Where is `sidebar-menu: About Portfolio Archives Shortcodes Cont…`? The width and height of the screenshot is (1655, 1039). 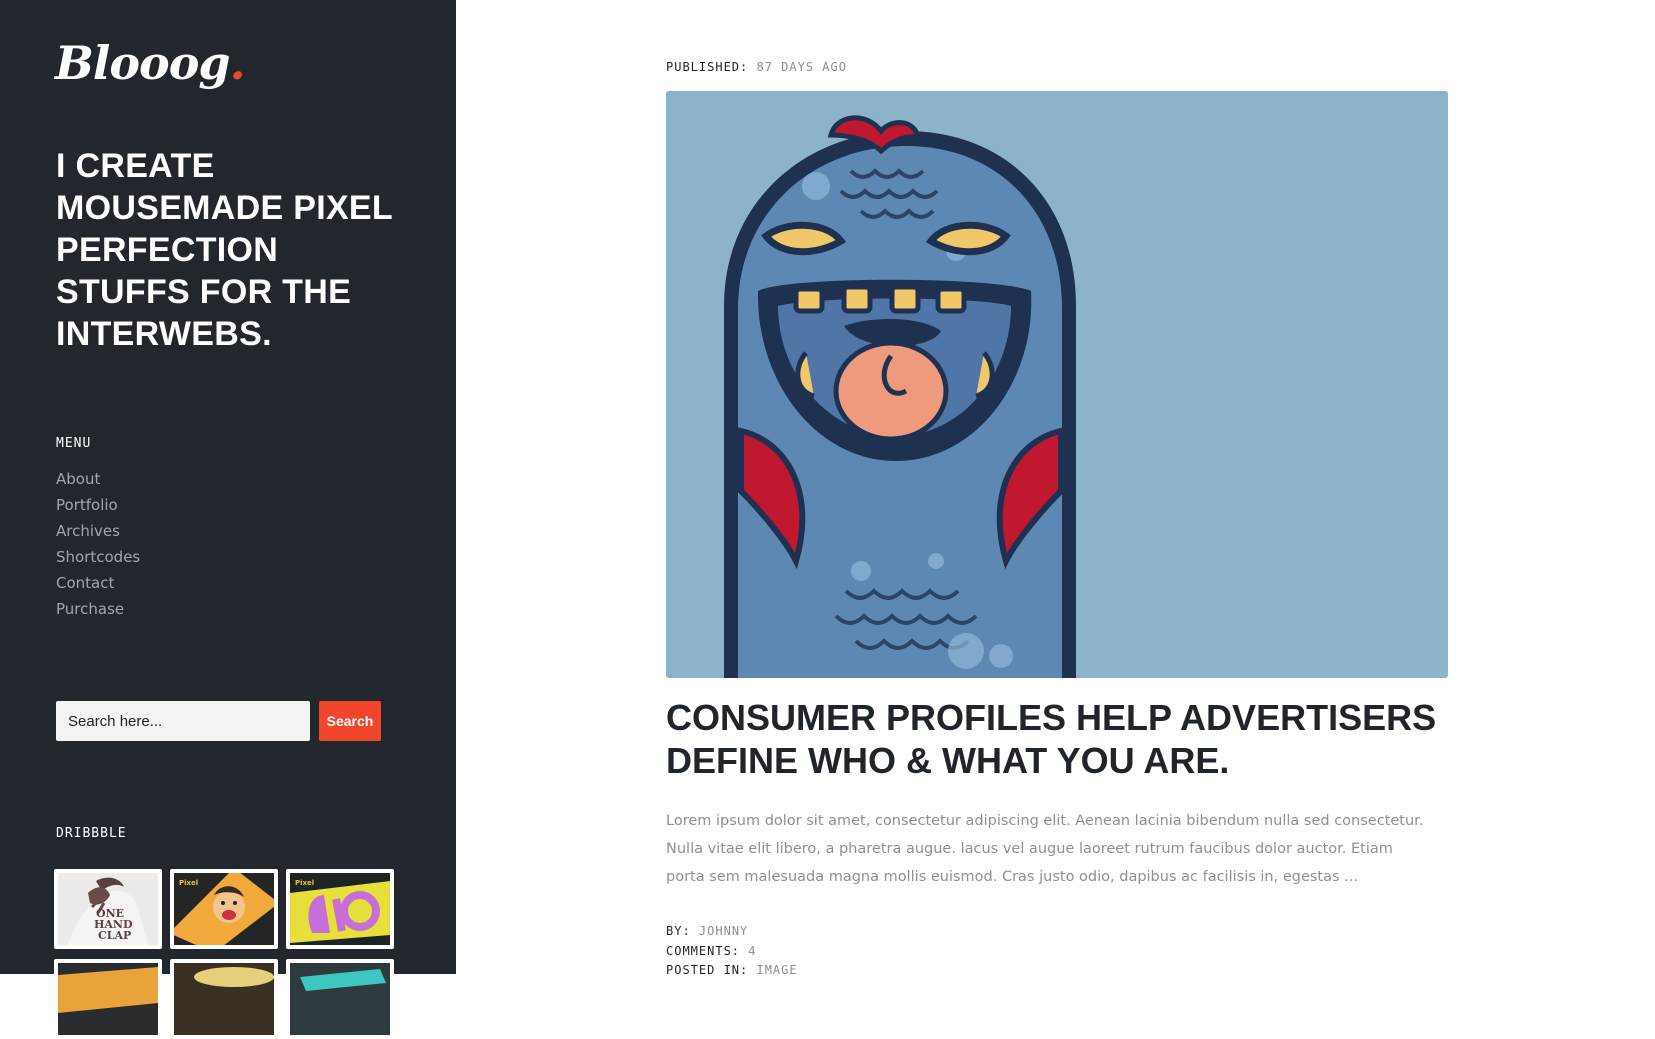
sidebar-menu: About Portfolio Archives Shortcodes Cont… is located at coordinates (98, 544).